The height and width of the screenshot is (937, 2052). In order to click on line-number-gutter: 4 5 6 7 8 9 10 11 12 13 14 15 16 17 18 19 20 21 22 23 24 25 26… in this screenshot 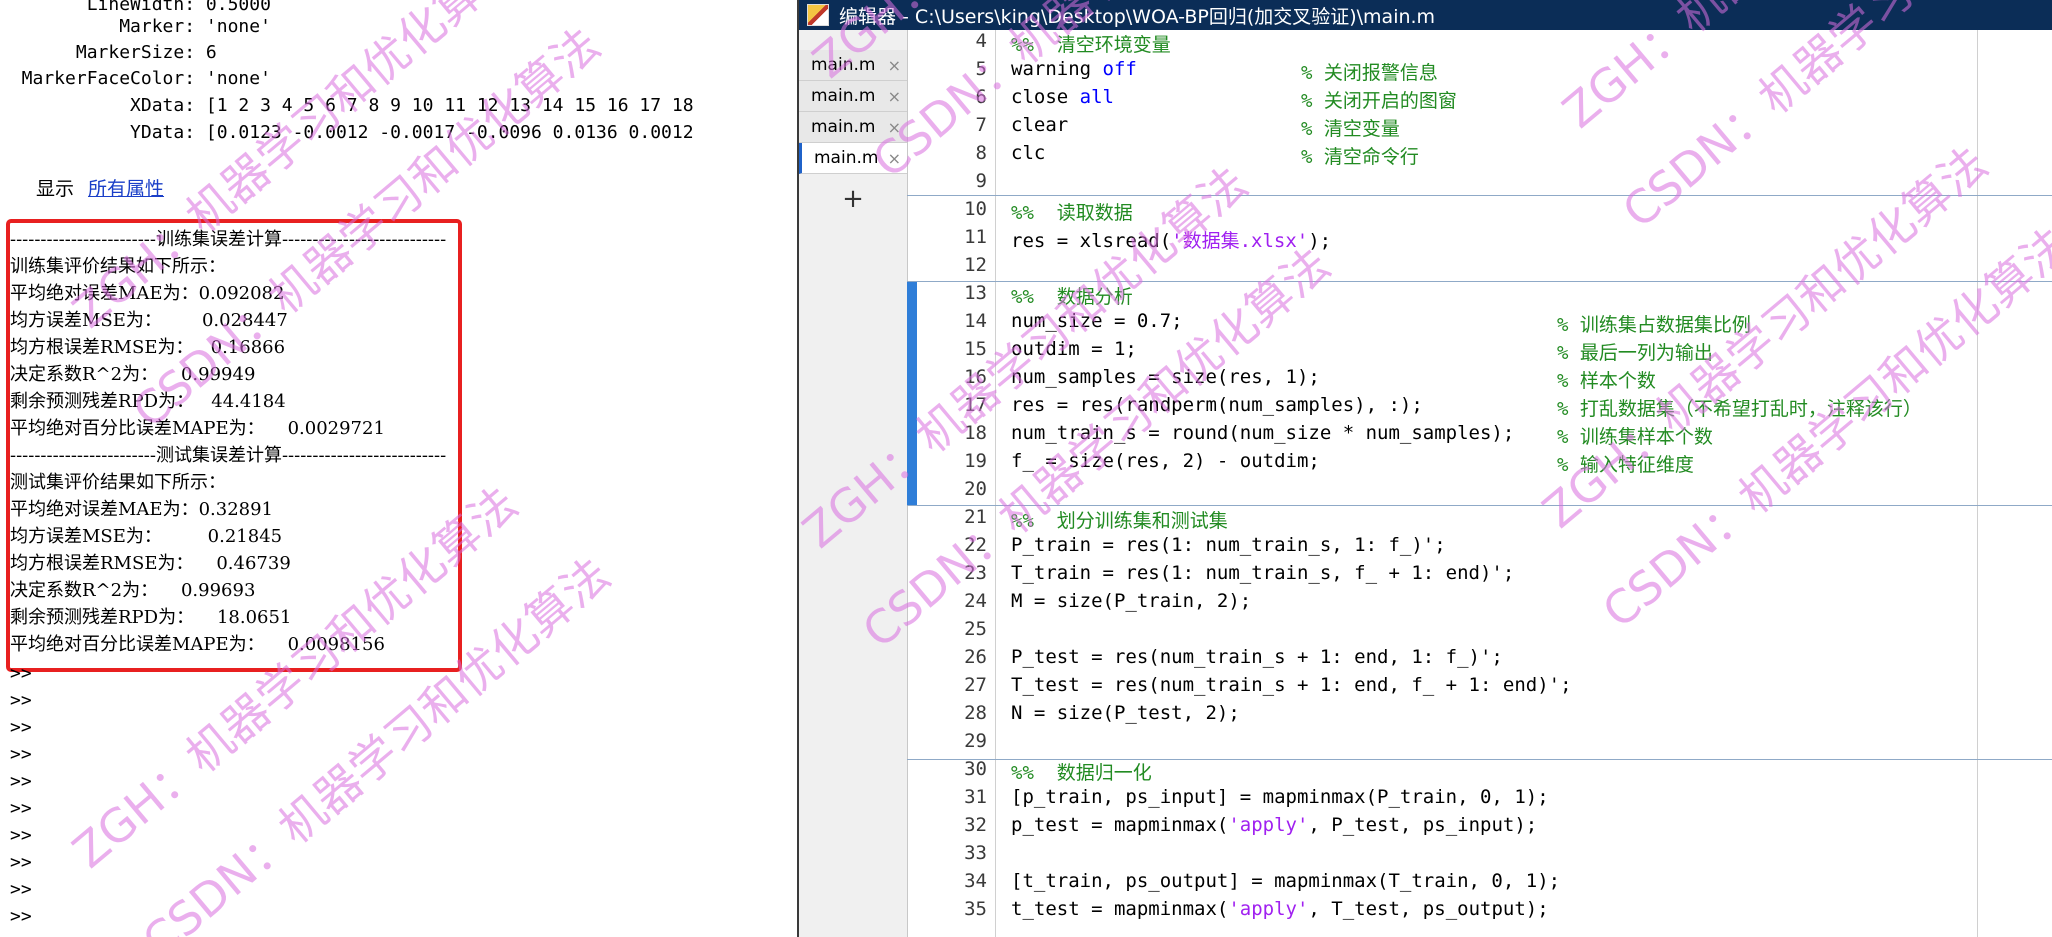, I will do `click(956, 483)`.